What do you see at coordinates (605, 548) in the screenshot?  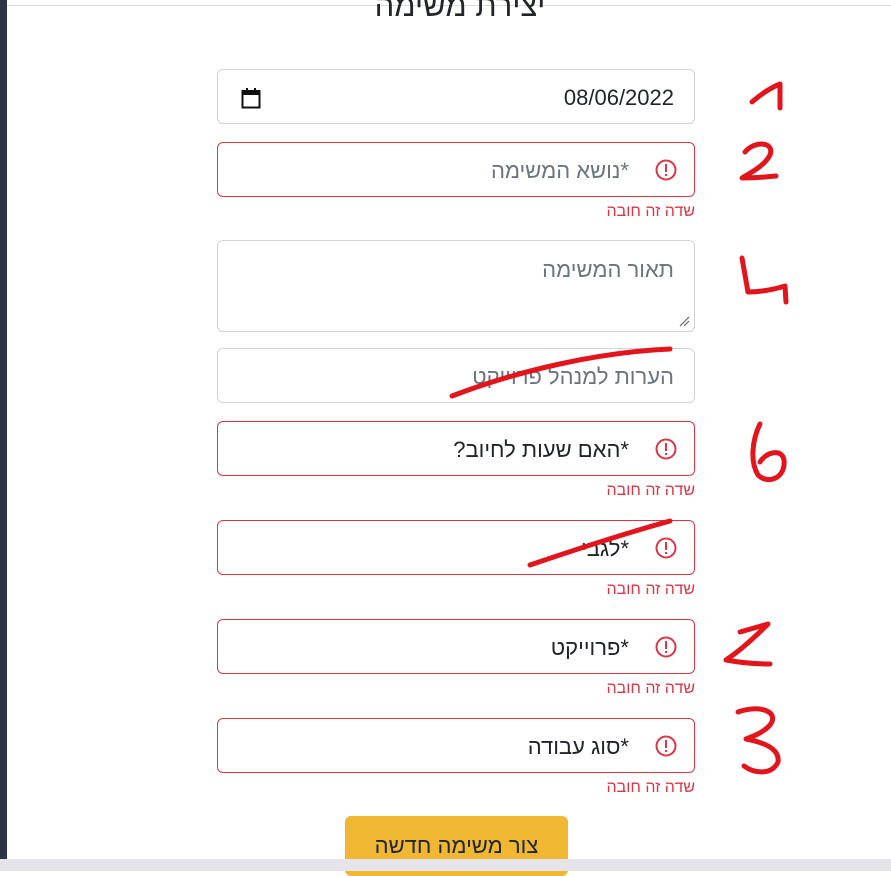 I see `regarding-label: *לגבי` at bounding box center [605, 548].